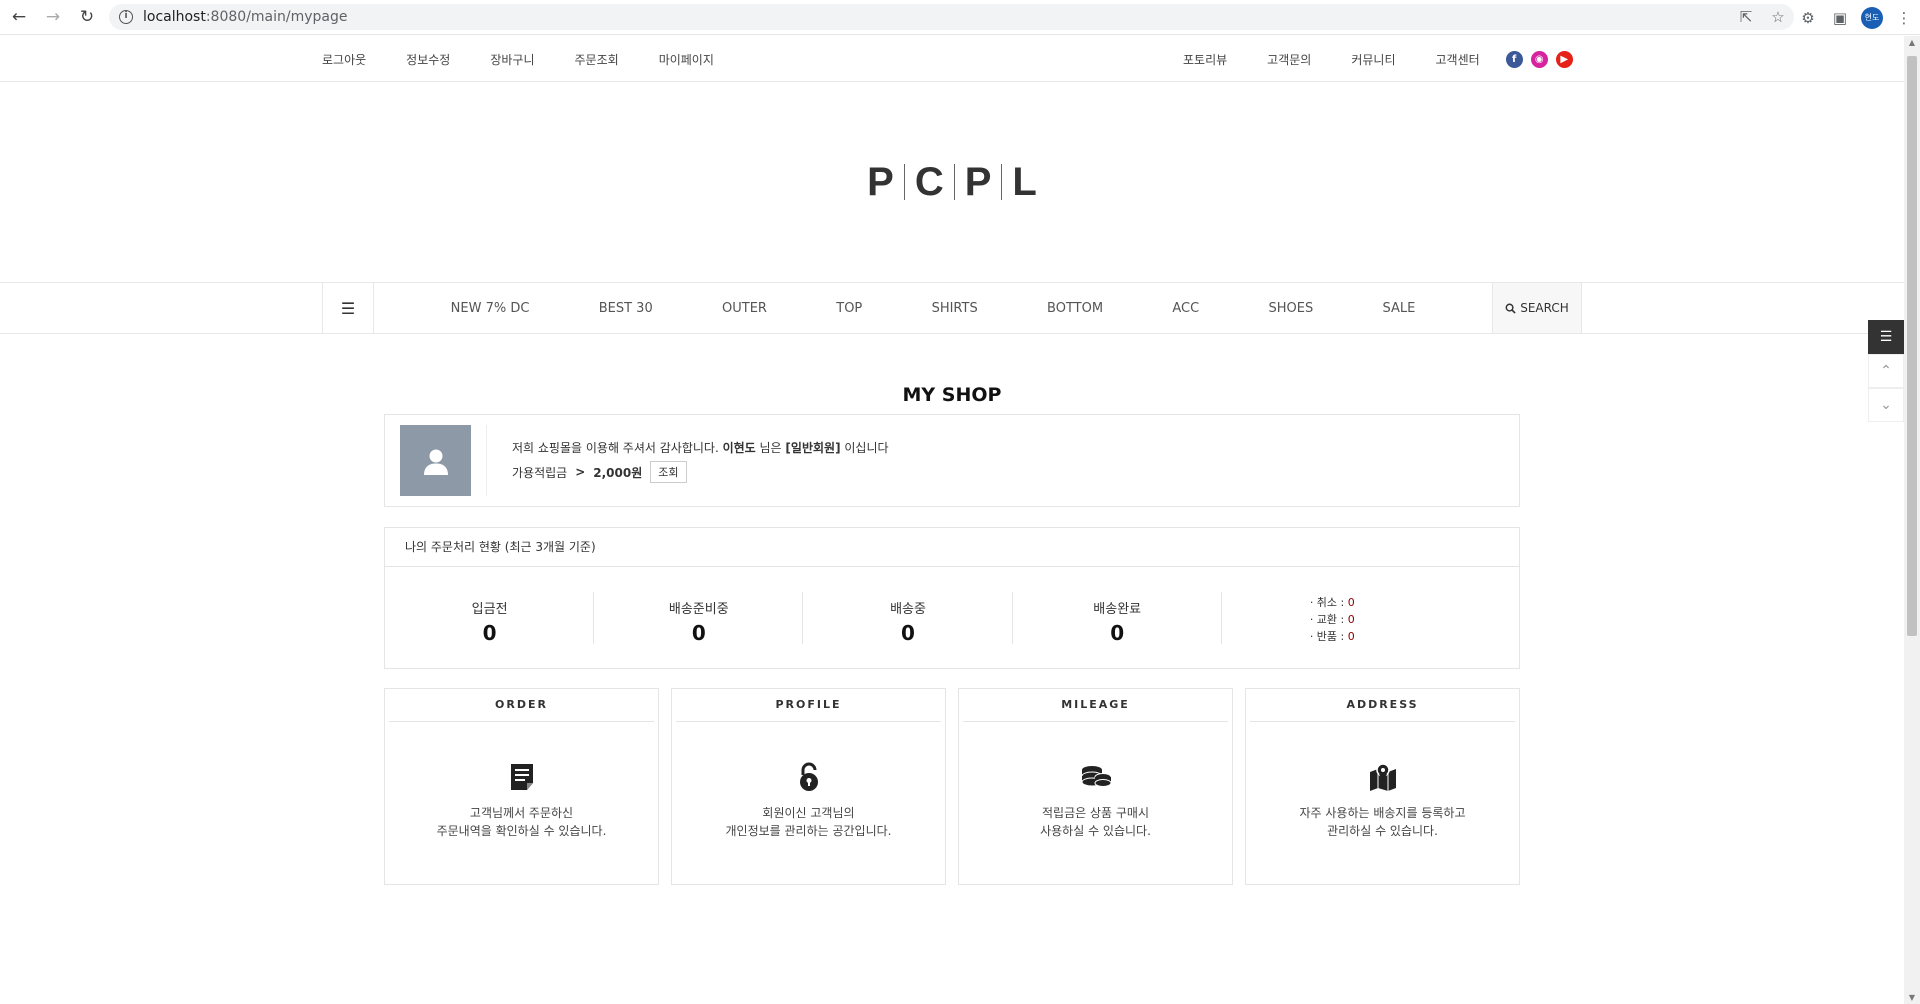 This screenshot has width=1920, height=1004. Describe the element at coordinates (1351, 636) in the screenshot. I see `return-count: 0` at that location.